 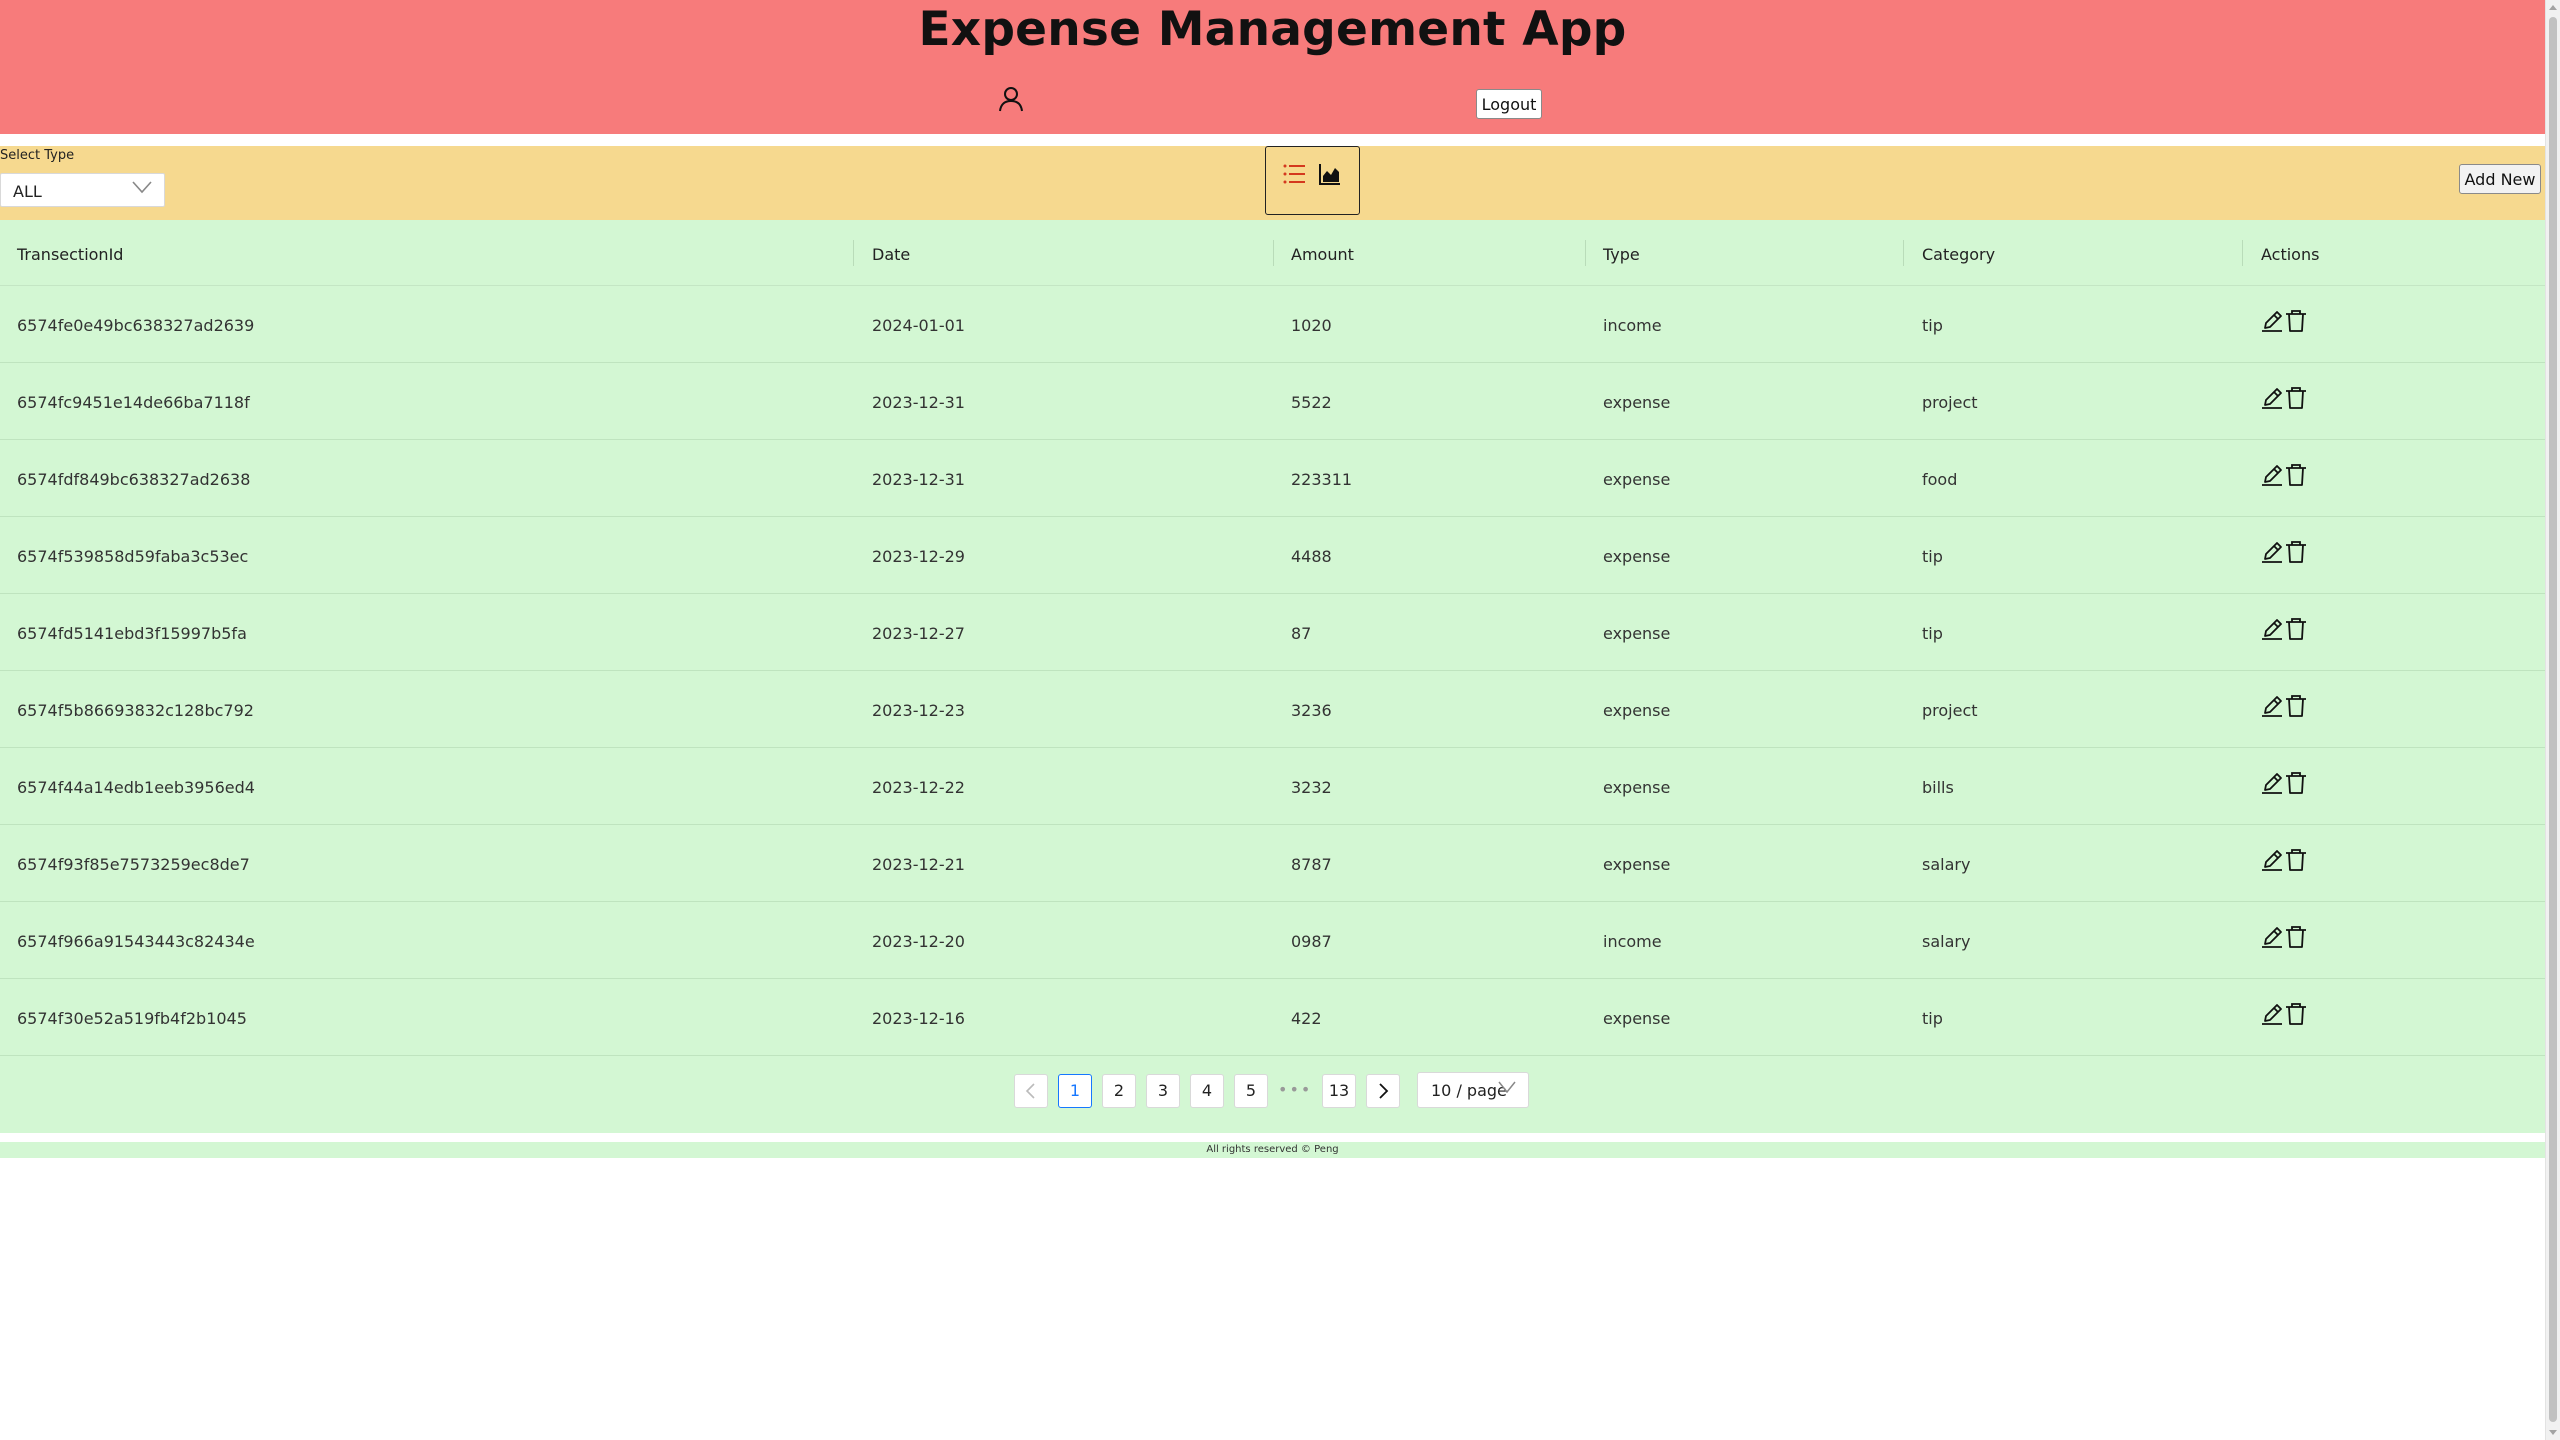 I want to click on select-type-label: Select Type, so click(x=37, y=155).